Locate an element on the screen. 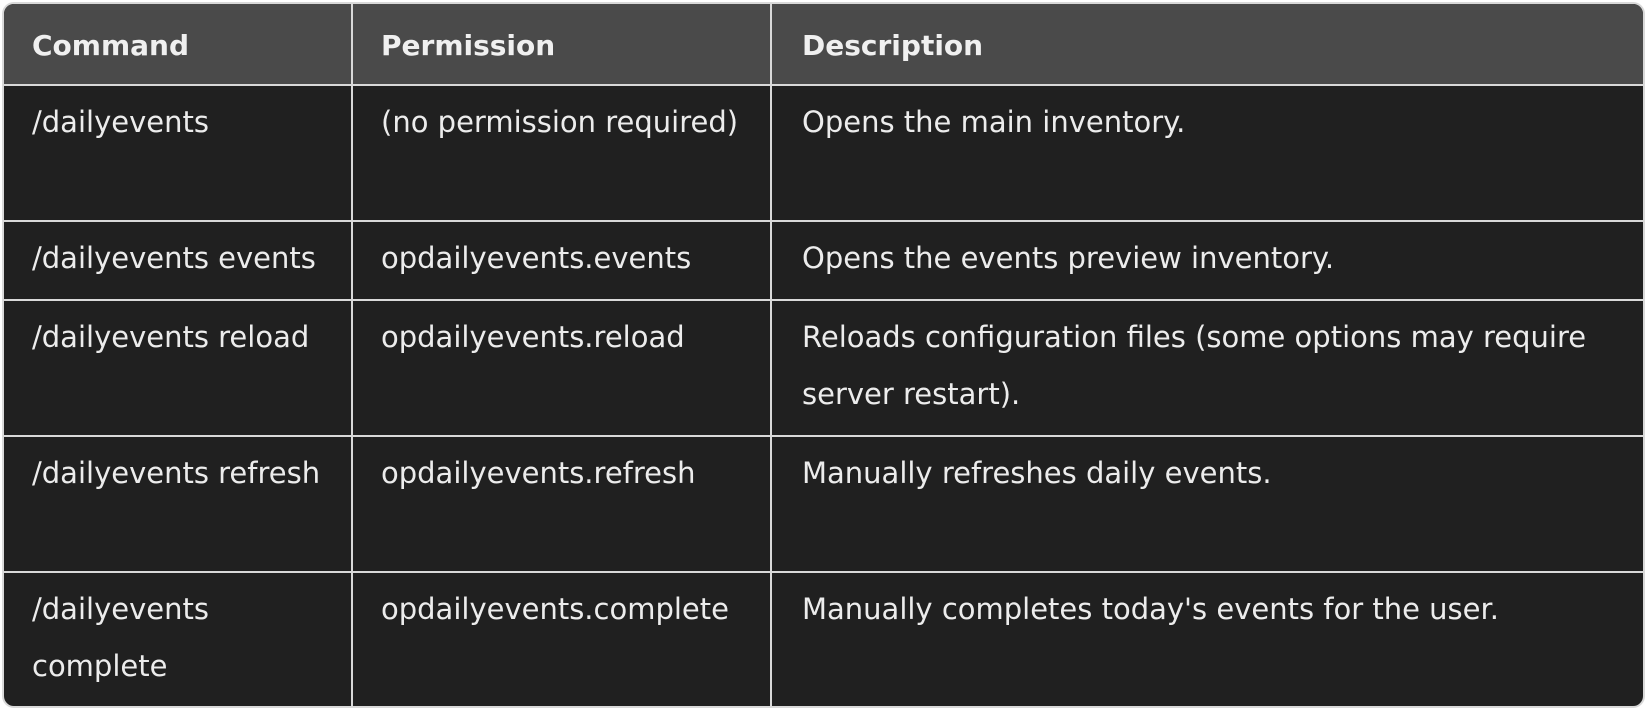 This screenshot has width=1647, height=713. permission-cell: opdailyevents.reload is located at coordinates (561, 368).